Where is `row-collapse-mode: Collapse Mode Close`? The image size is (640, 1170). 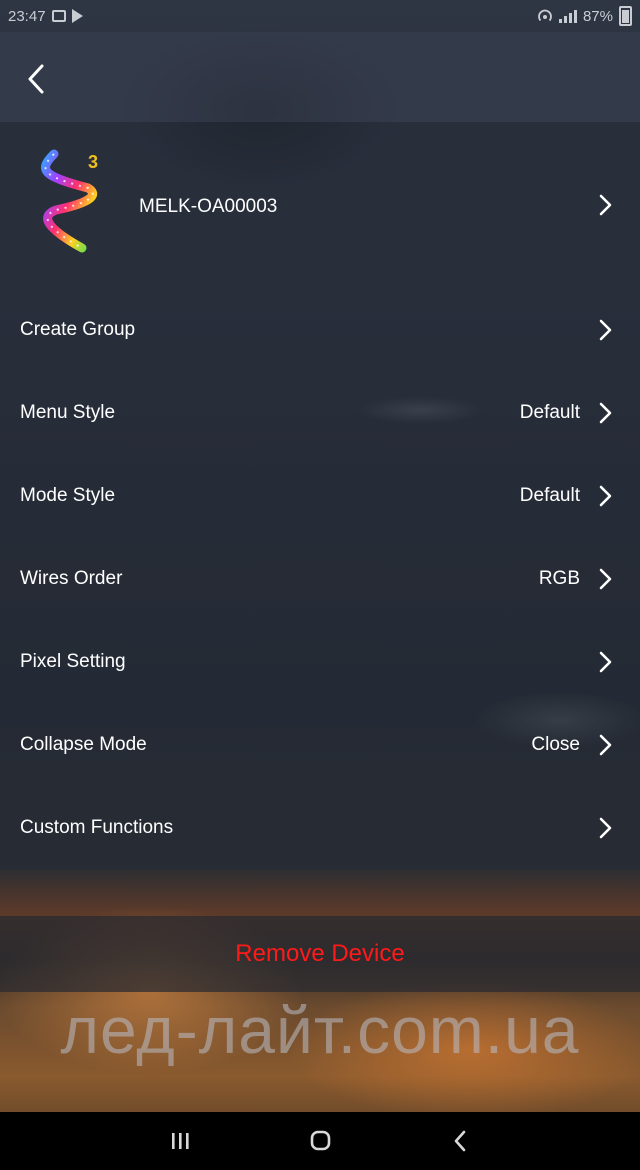
row-collapse-mode: Collapse Mode Close is located at coordinates (320, 744).